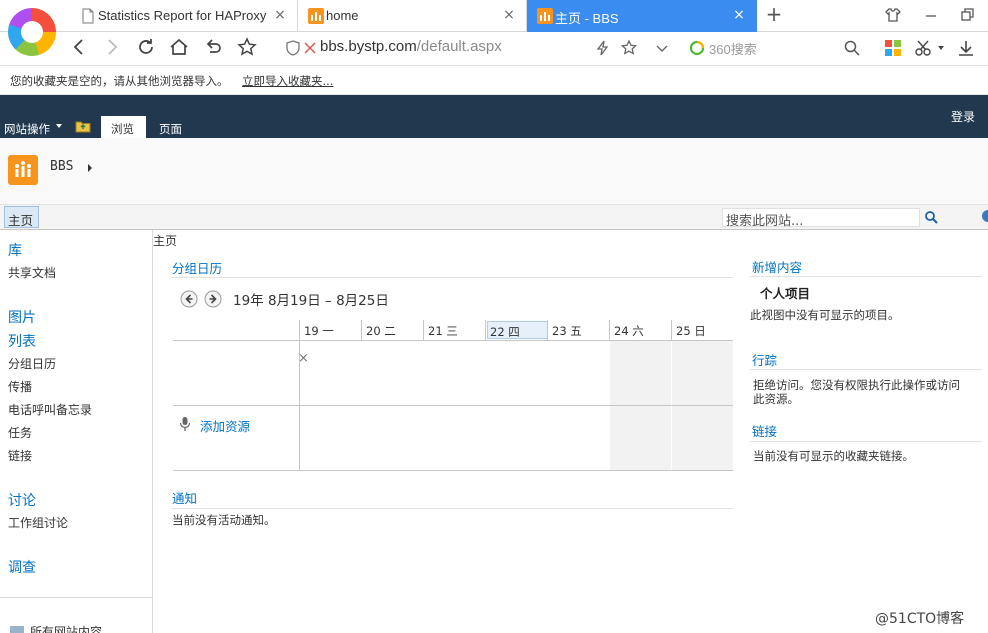 Image resolution: width=988 pixels, height=633 pixels. What do you see at coordinates (20, 455) in the screenshot?
I see `ql-item-links: 链接` at bounding box center [20, 455].